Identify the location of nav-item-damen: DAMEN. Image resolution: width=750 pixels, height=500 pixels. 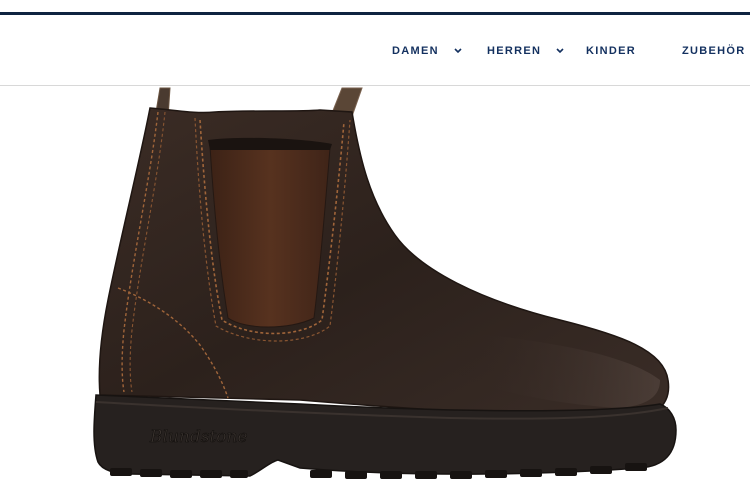
(428, 51).